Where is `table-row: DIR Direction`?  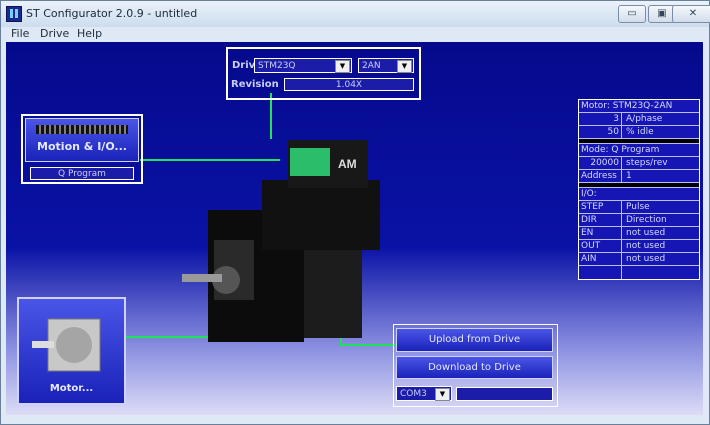
table-row: DIR Direction is located at coordinates (639, 220).